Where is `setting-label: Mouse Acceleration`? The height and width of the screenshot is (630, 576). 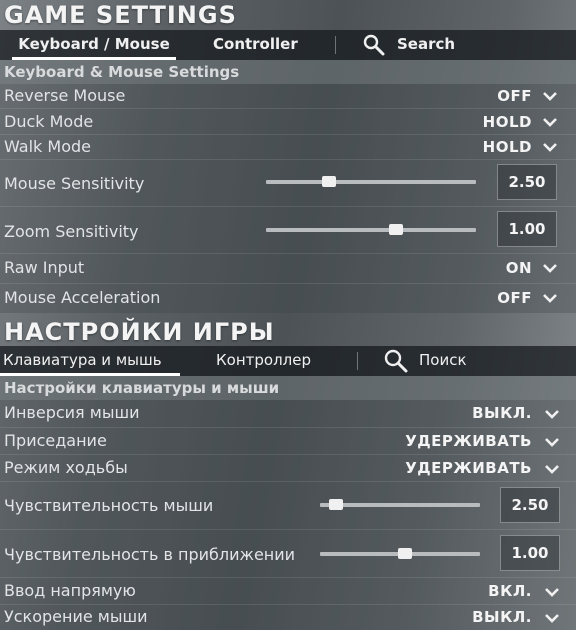 setting-label: Mouse Acceleration is located at coordinates (82, 297).